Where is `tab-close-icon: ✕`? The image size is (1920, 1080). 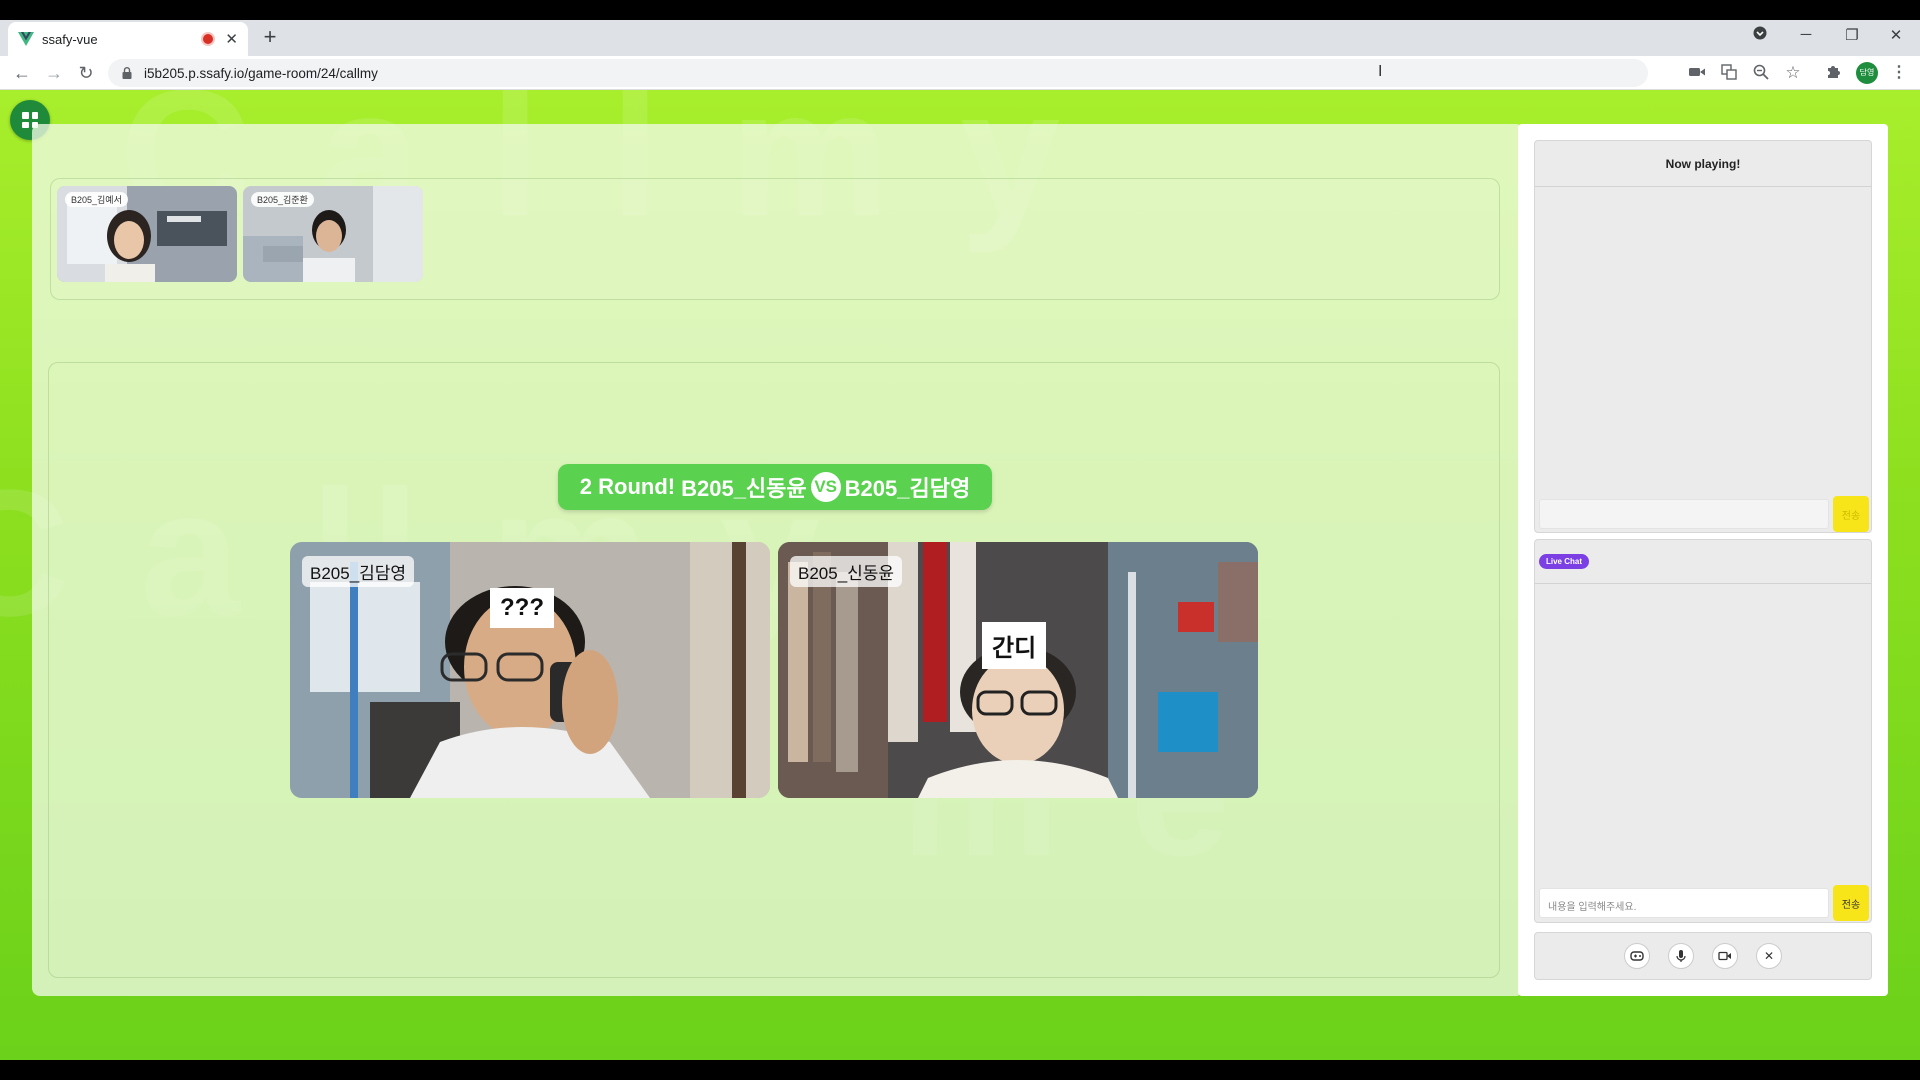
tab-close-icon: ✕ is located at coordinates (231, 39).